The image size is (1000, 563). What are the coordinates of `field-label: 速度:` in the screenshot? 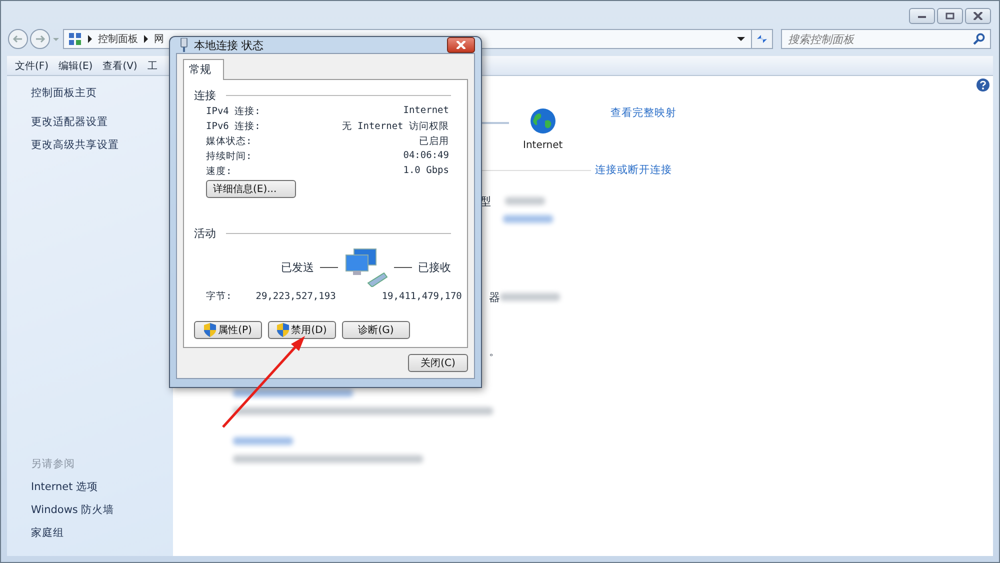 It's located at (219, 171).